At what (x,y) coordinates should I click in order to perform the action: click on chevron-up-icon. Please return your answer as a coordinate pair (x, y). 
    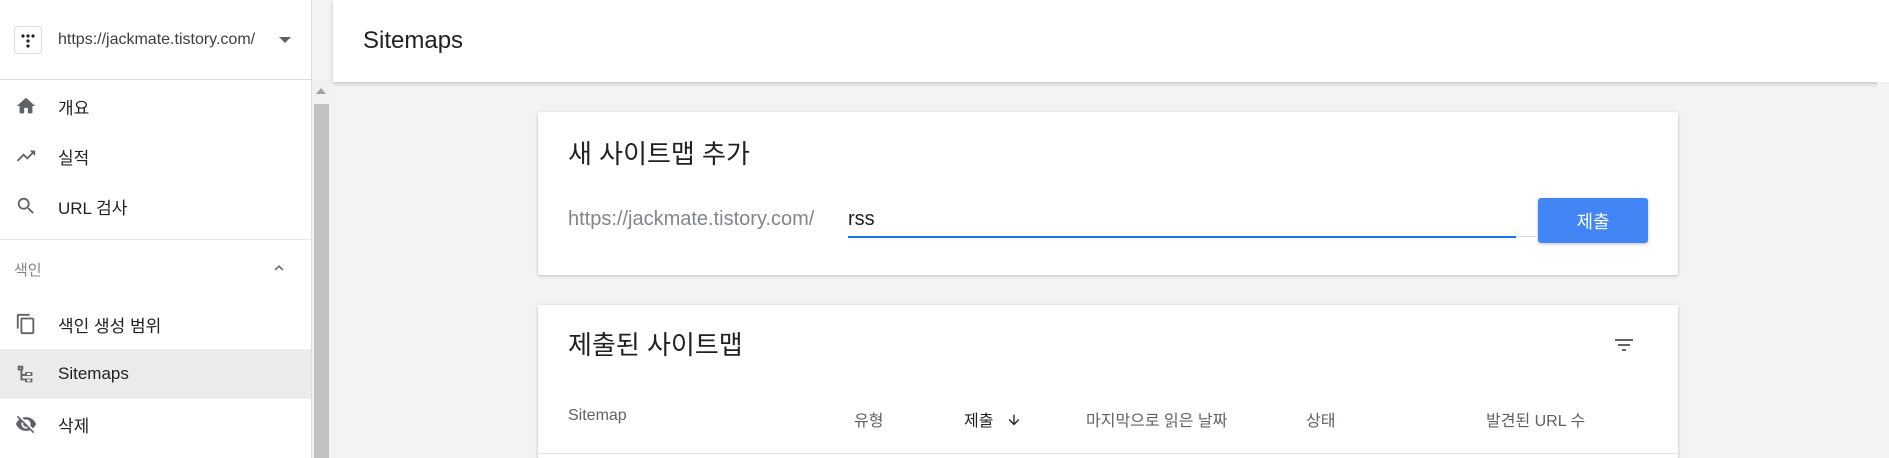
    Looking at the image, I should click on (279, 270).